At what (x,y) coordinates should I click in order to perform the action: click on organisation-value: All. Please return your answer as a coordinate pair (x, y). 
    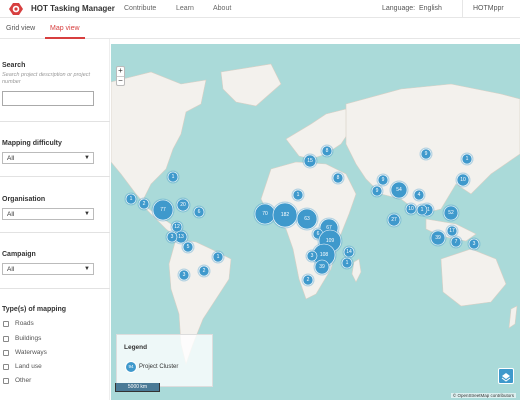
    Looking at the image, I should click on (11, 214).